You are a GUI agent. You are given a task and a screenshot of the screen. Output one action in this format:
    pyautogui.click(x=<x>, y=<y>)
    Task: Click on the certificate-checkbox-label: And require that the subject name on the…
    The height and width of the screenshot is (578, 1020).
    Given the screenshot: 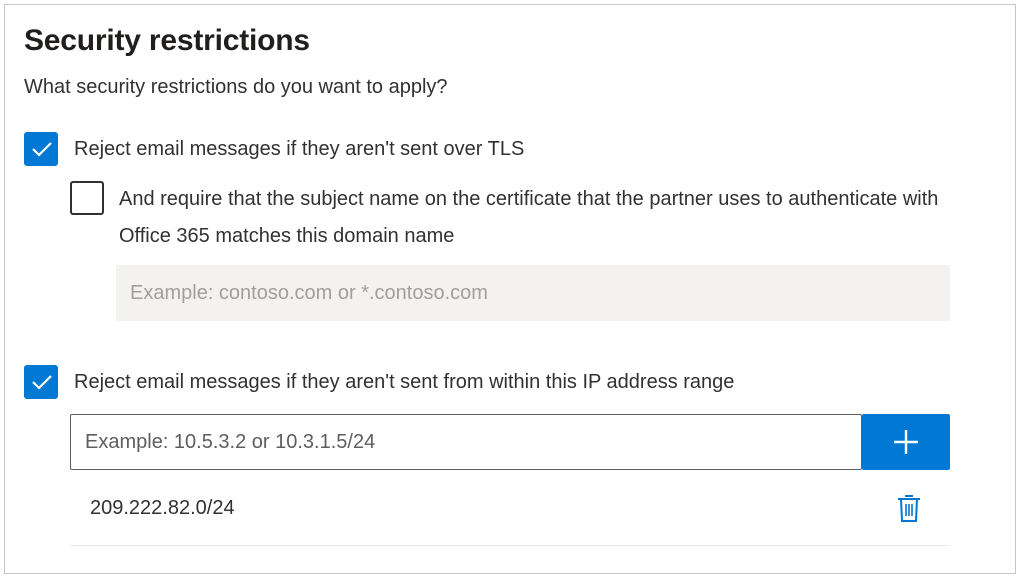 What is the action you would take?
    pyautogui.click(x=539, y=218)
    